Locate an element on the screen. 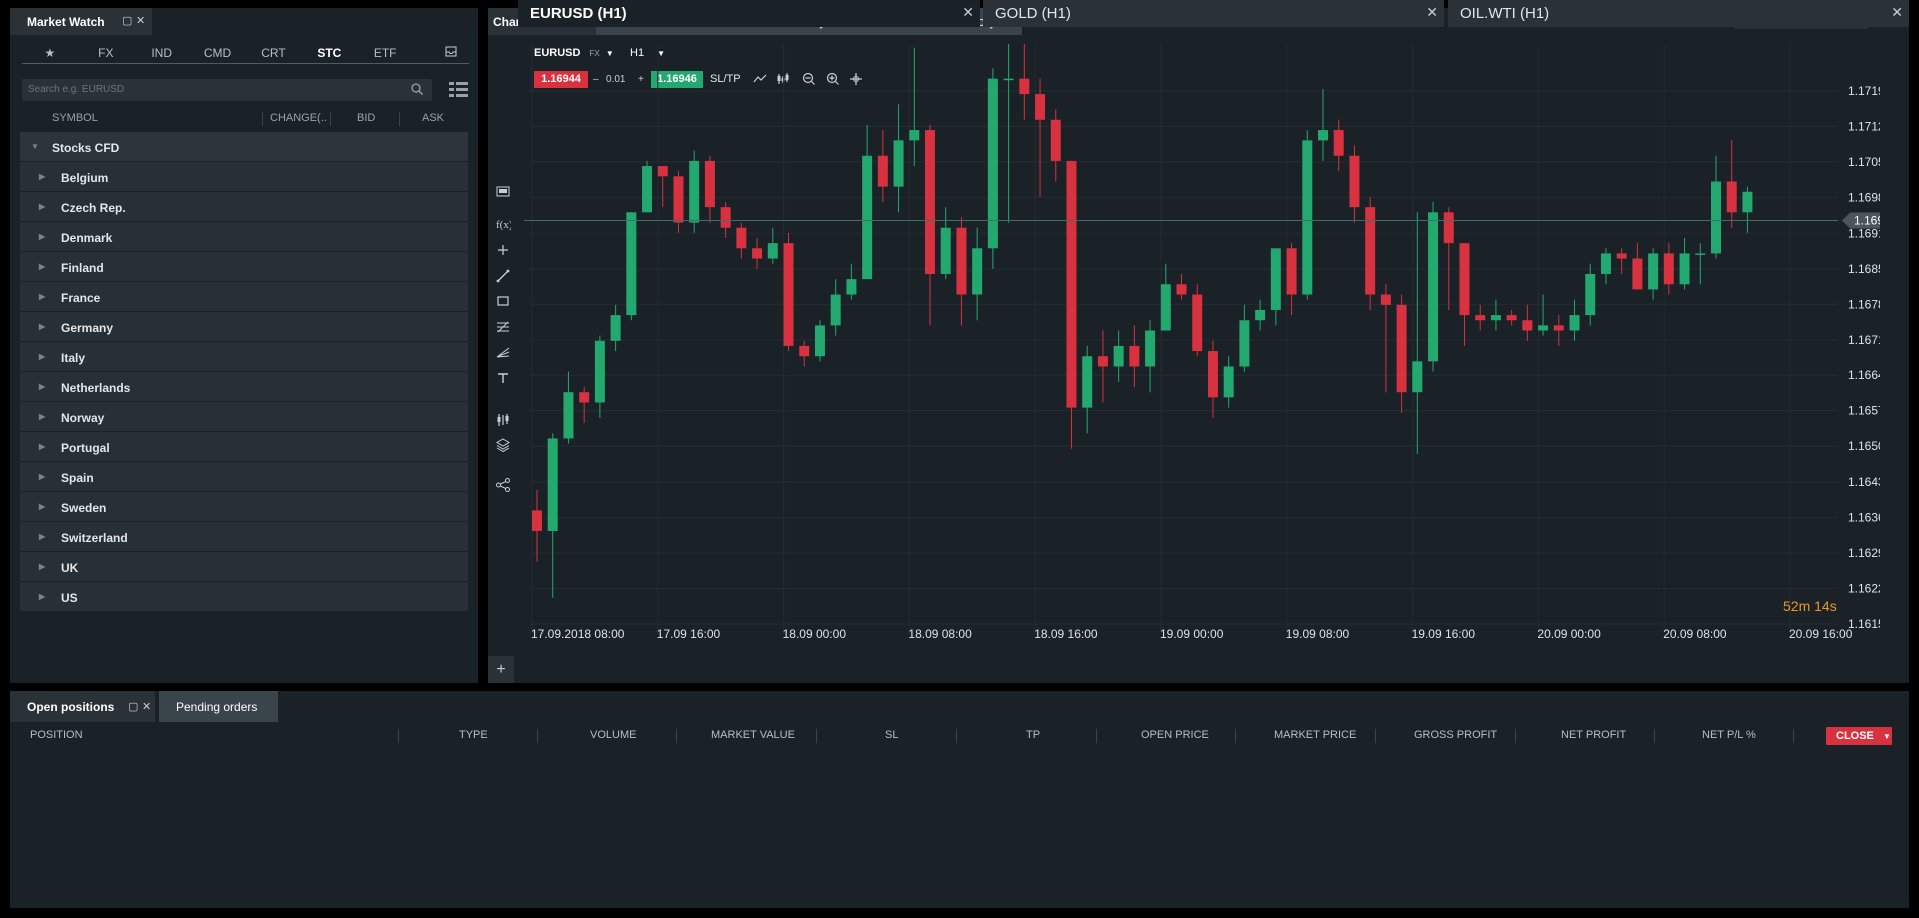 The width and height of the screenshot is (1919, 918). column-tp: TP is located at coordinates (1033, 735).